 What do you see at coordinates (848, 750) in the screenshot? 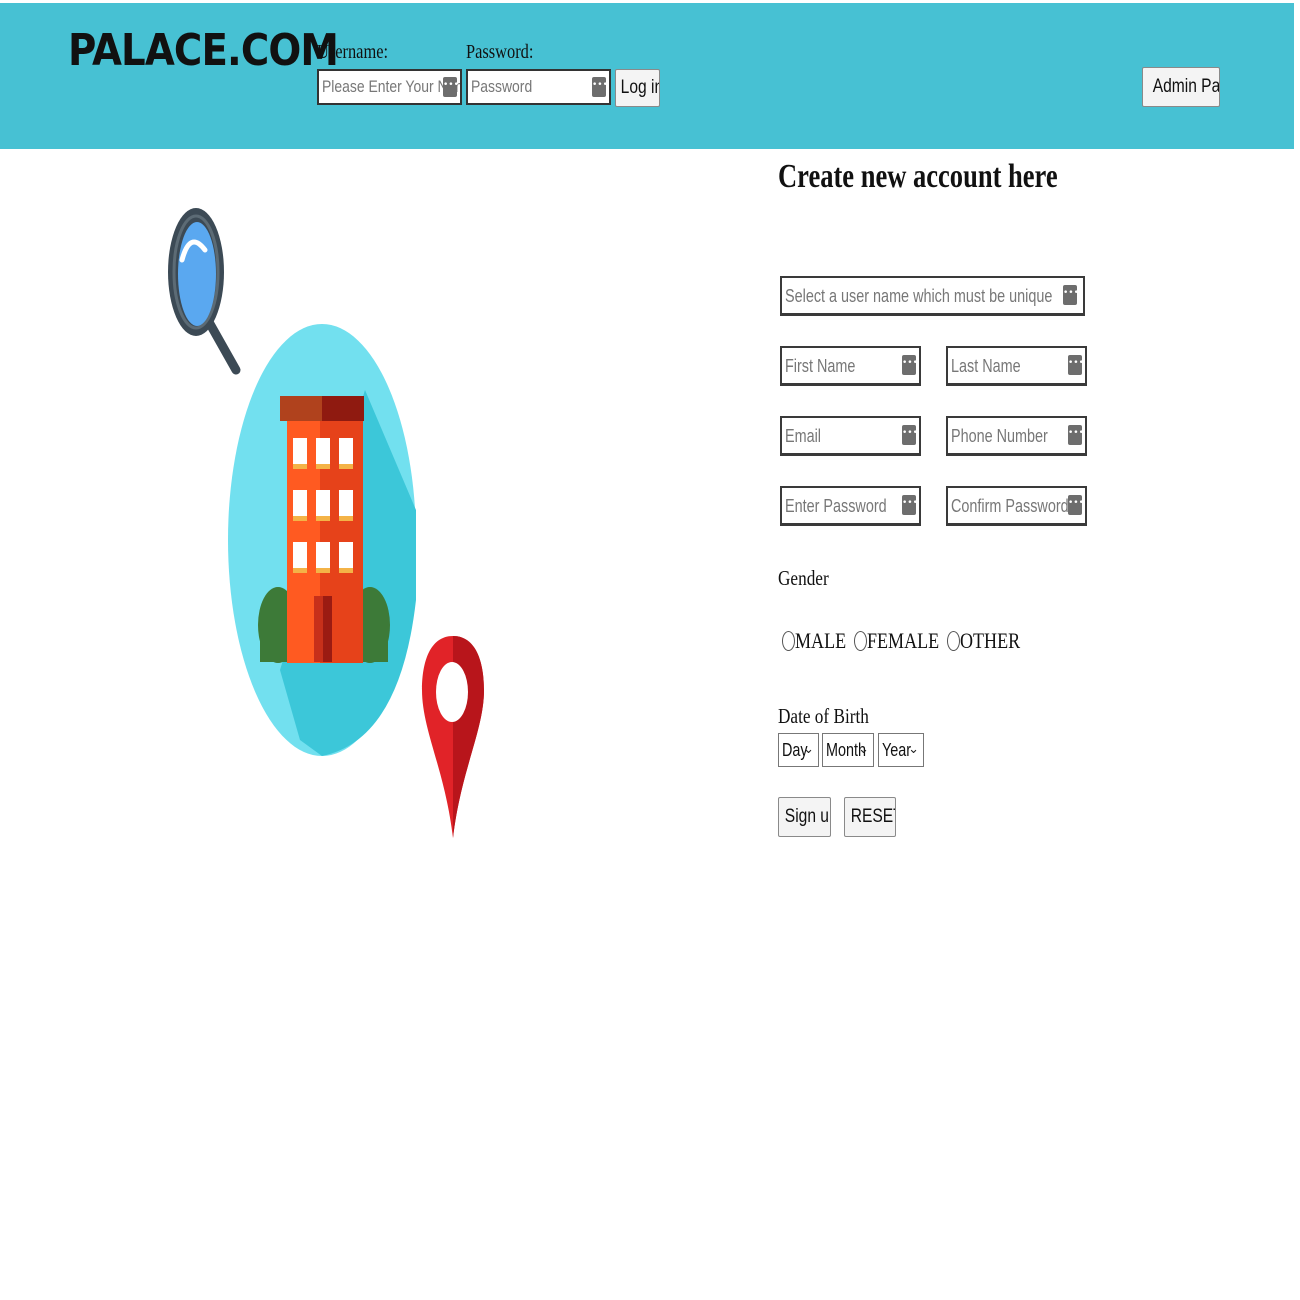
I see `dob-month-select: Month ⌄` at bounding box center [848, 750].